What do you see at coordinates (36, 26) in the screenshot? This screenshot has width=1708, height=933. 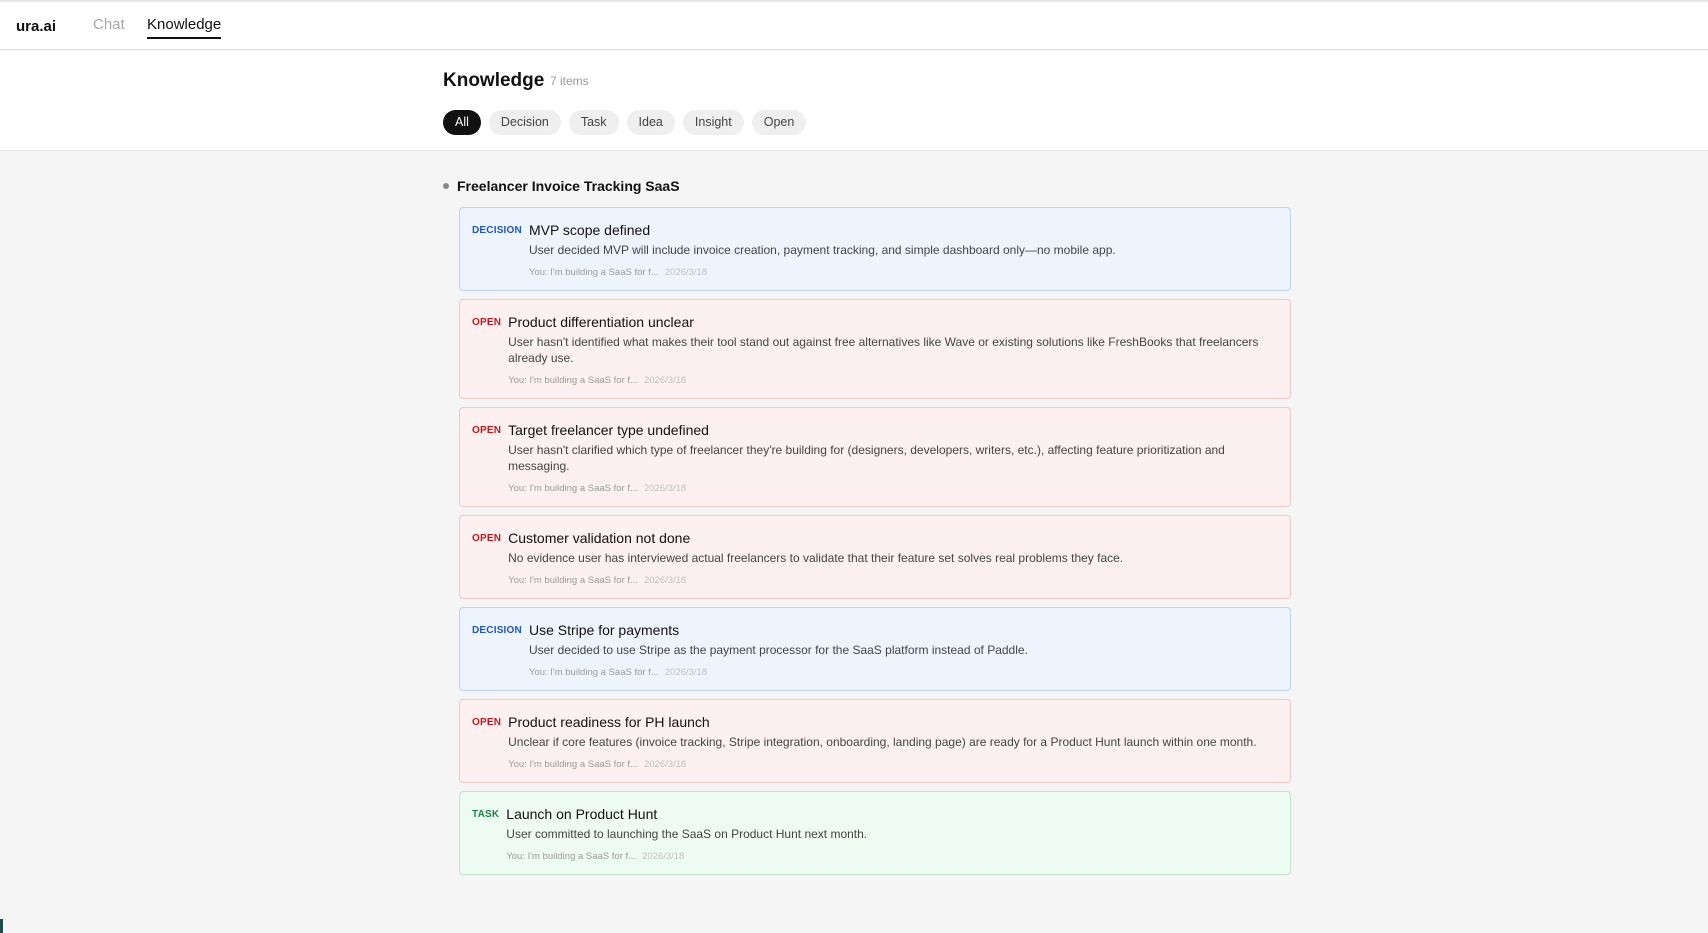 I see `brand-logo: ura.ai` at bounding box center [36, 26].